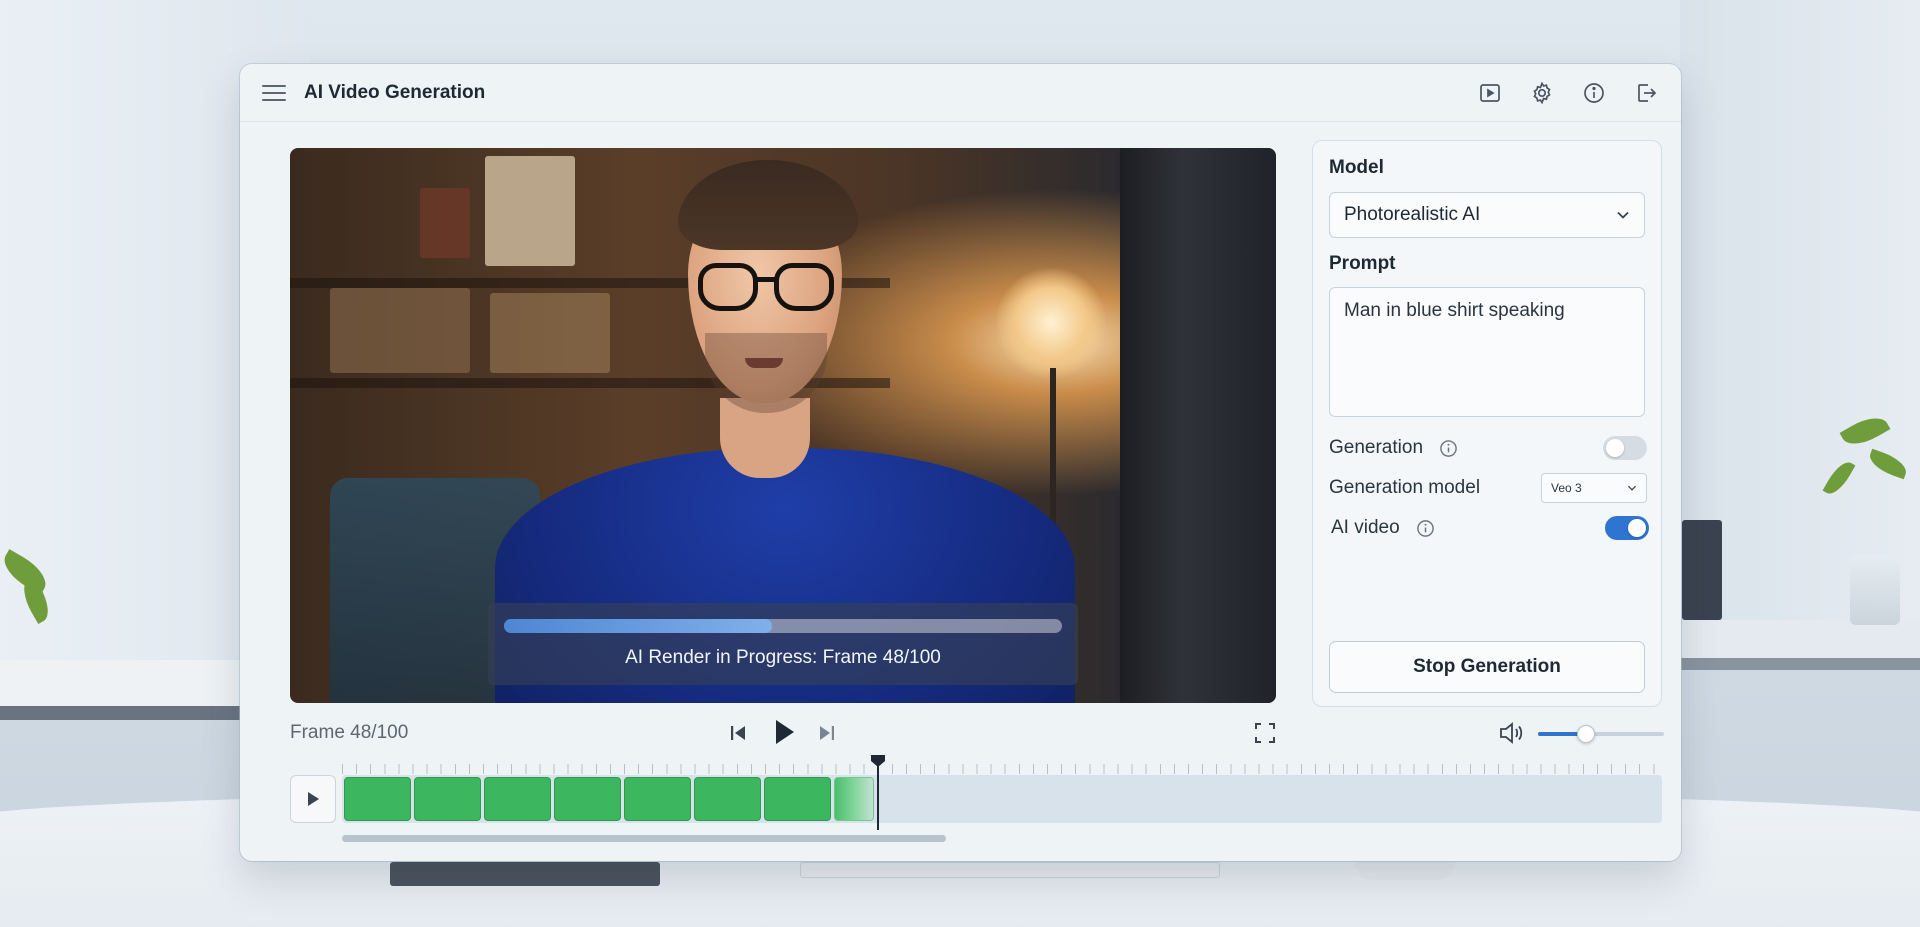  What do you see at coordinates (1511, 733) in the screenshot?
I see `volume-icon` at bounding box center [1511, 733].